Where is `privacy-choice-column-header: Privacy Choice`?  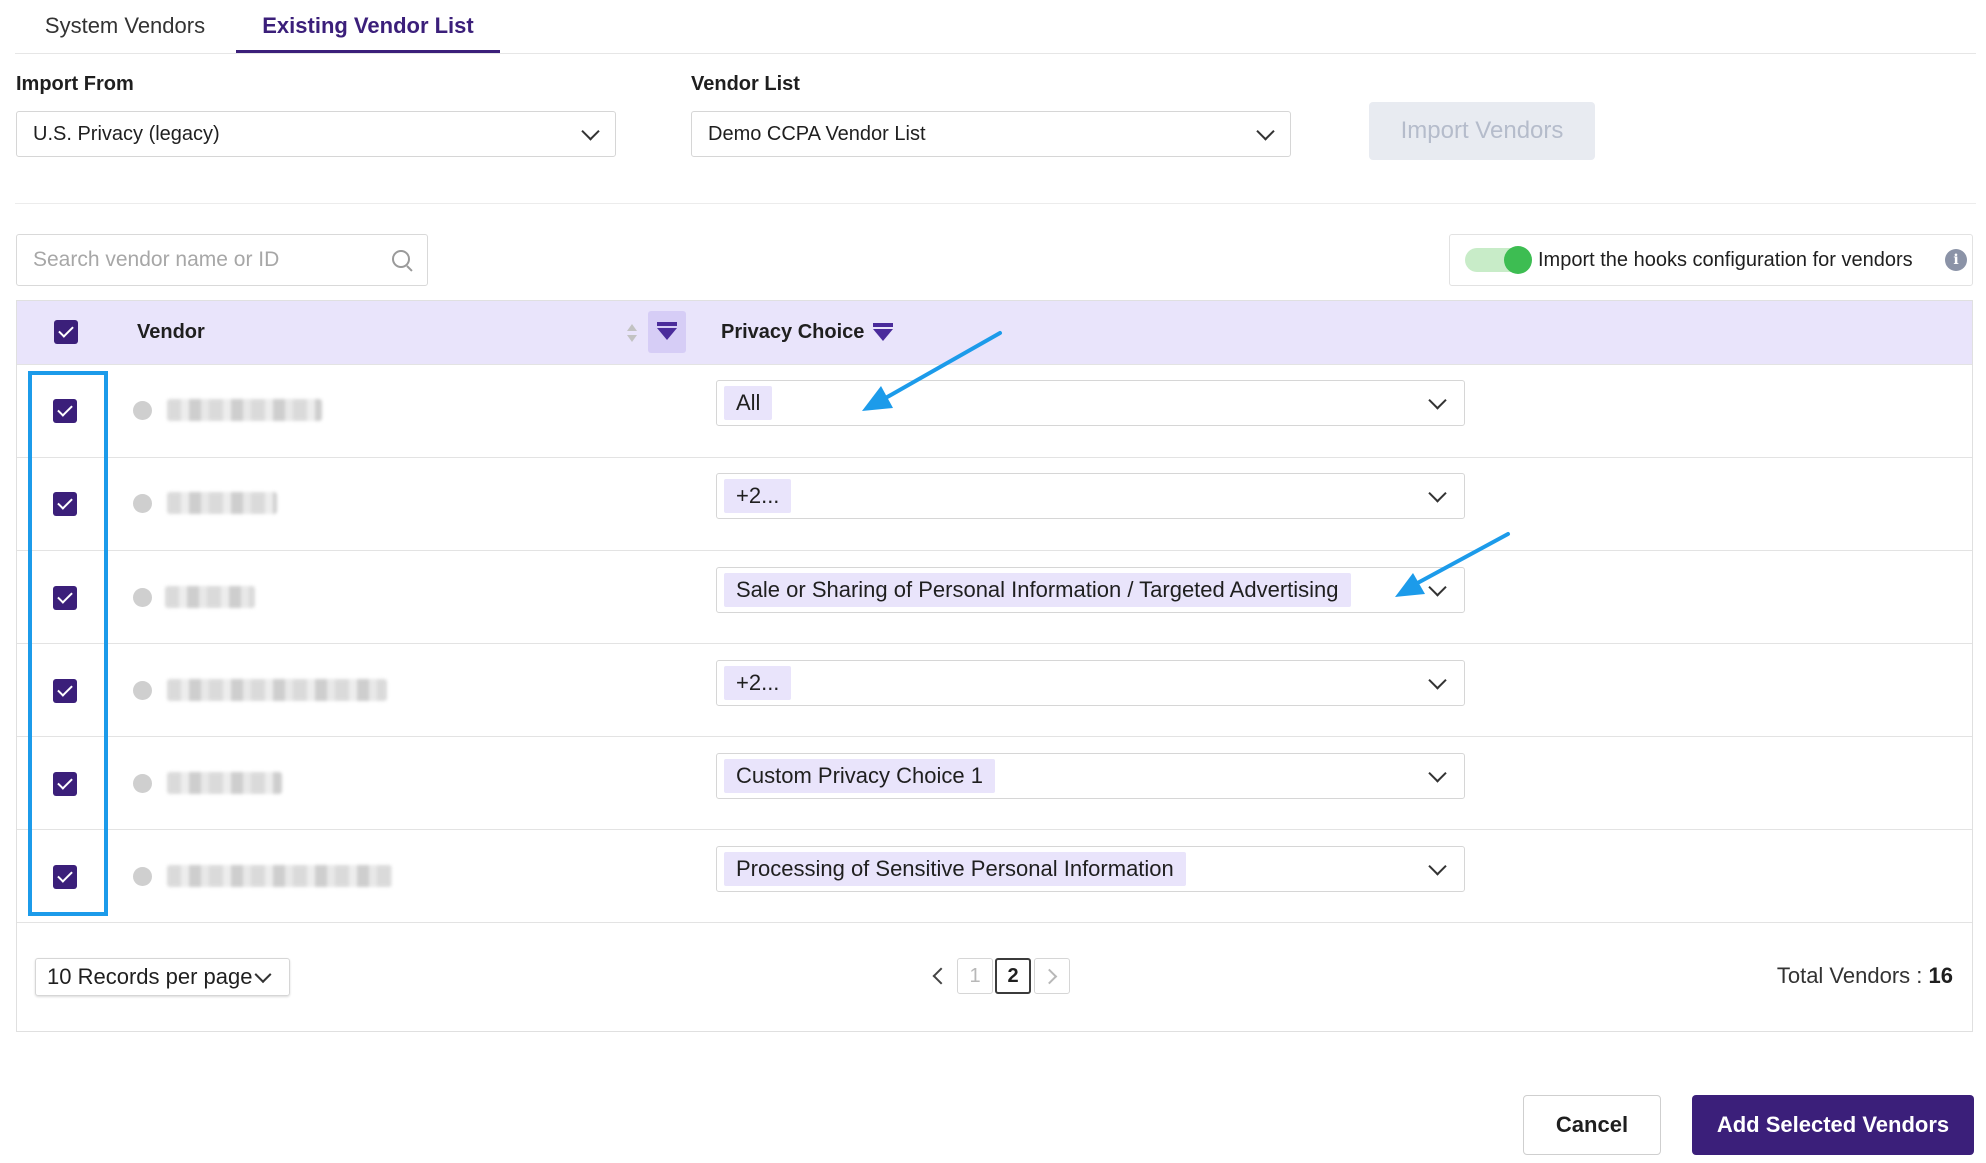
privacy-choice-column-header: Privacy Choice is located at coordinates (793, 332).